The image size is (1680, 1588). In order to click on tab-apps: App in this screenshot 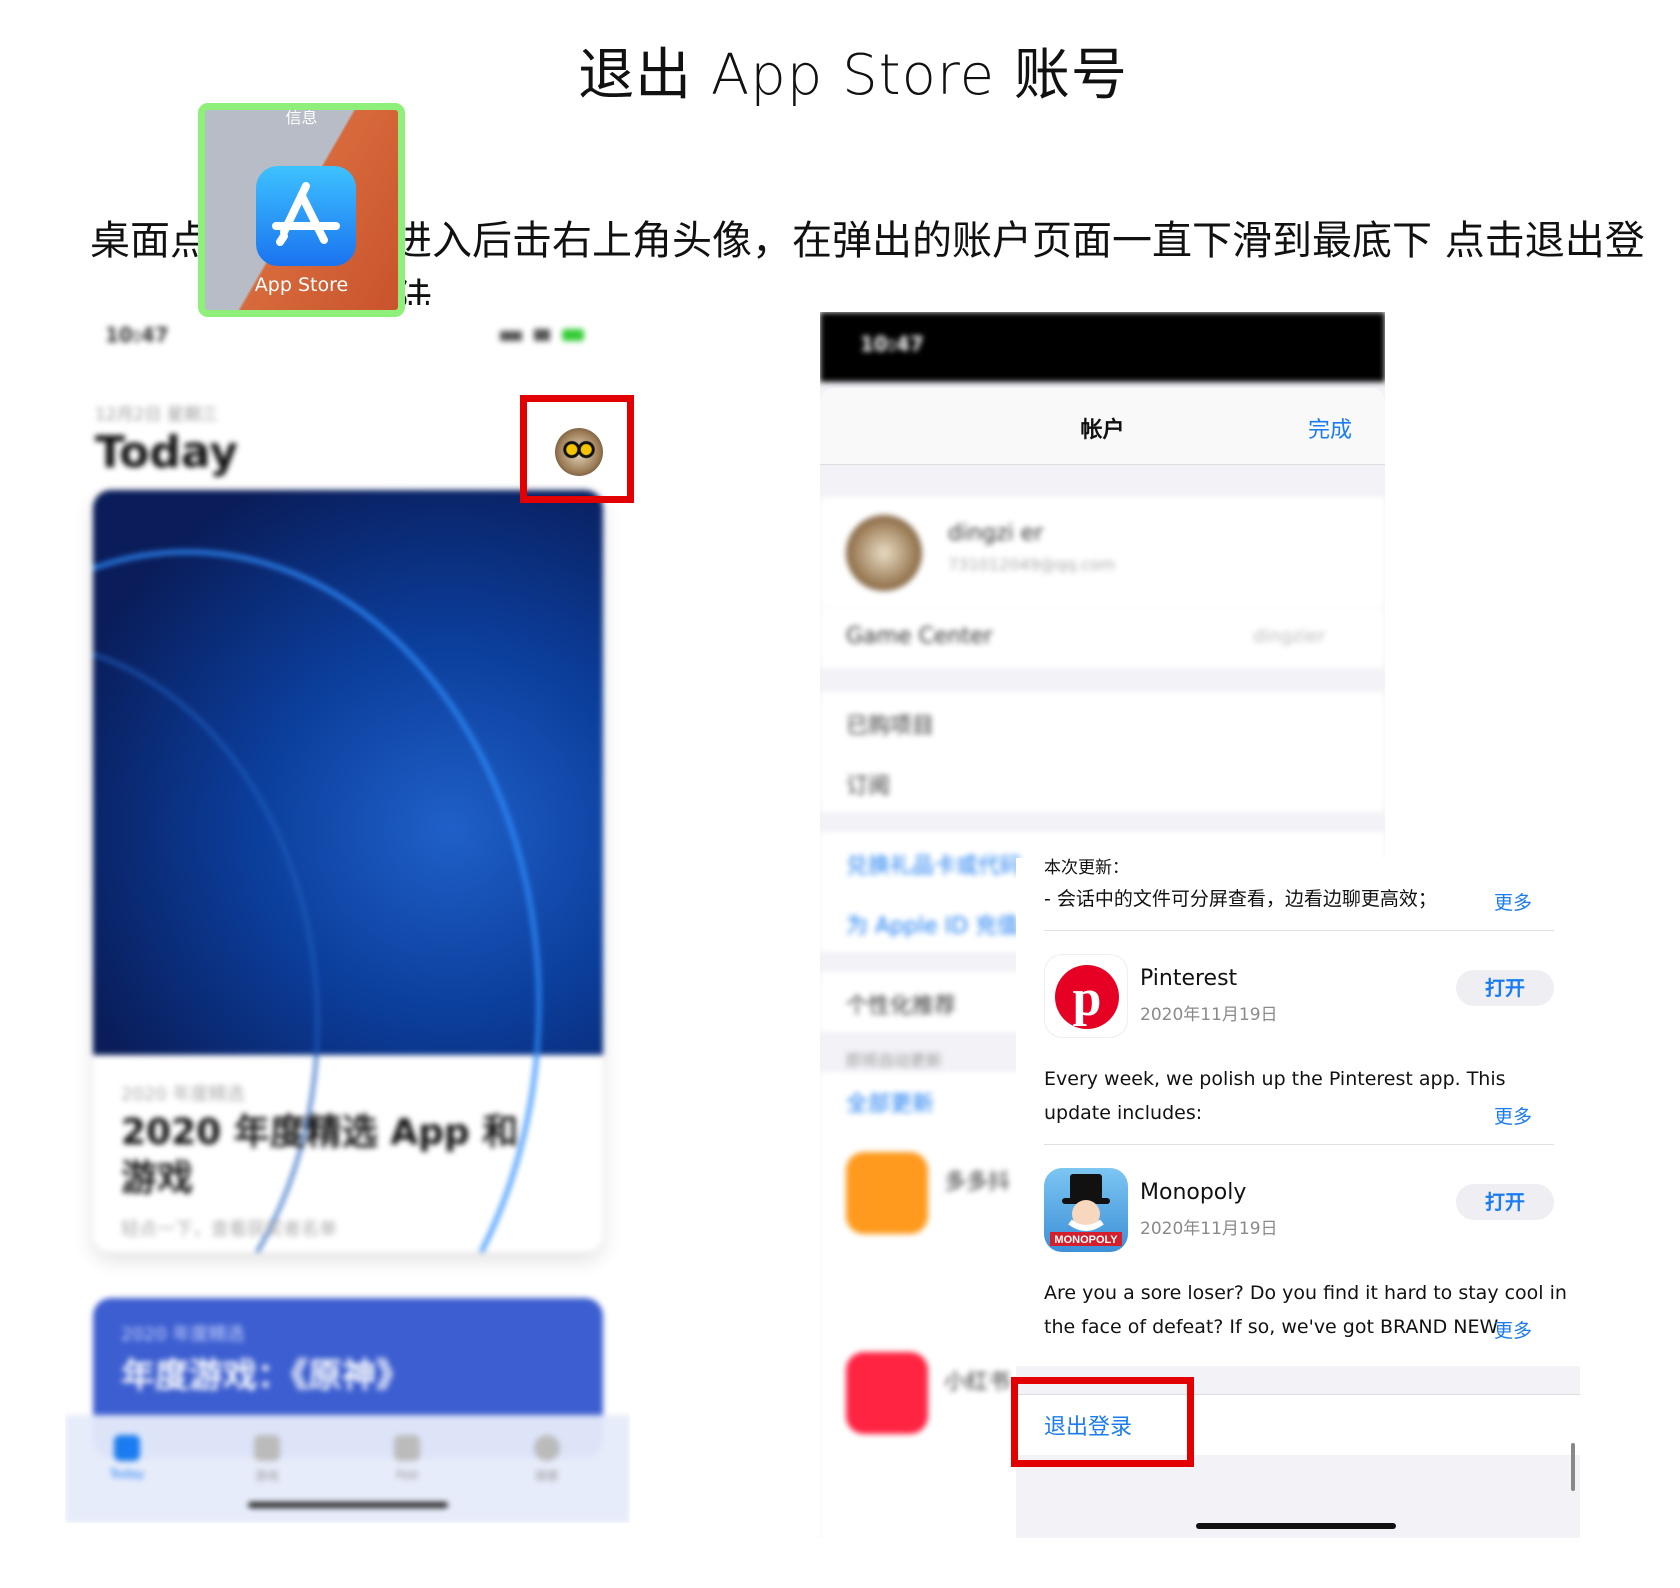, I will do `click(407, 1458)`.